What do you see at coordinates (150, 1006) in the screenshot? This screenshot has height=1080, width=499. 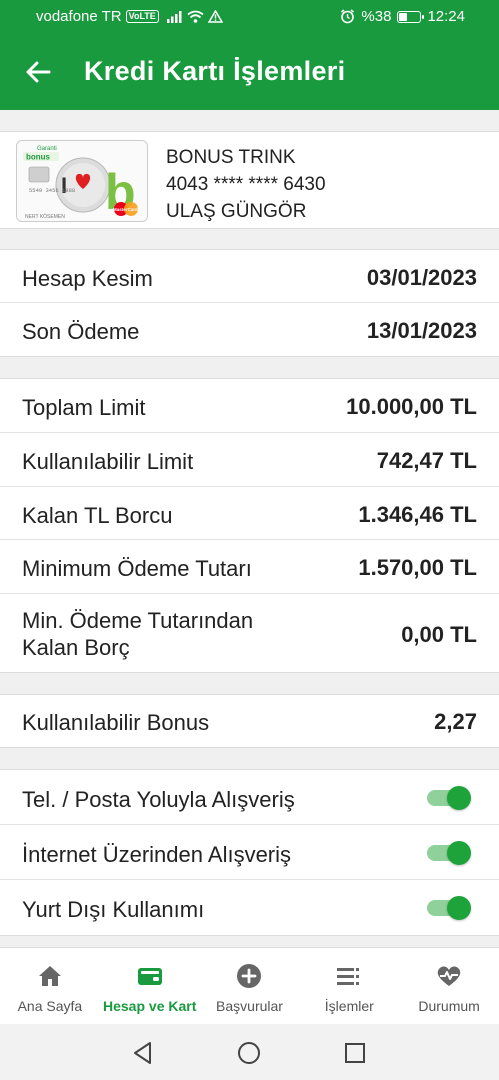 I see `nav-label: Hesap ve Kart` at bounding box center [150, 1006].